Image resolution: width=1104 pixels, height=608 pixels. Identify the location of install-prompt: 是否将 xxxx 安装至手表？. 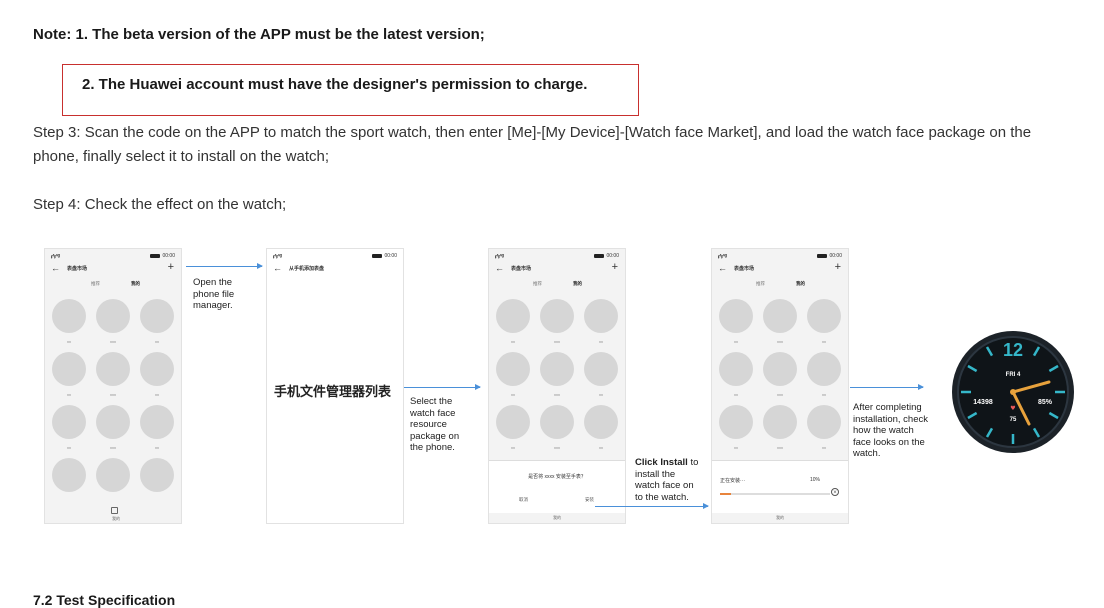
(557, 477).